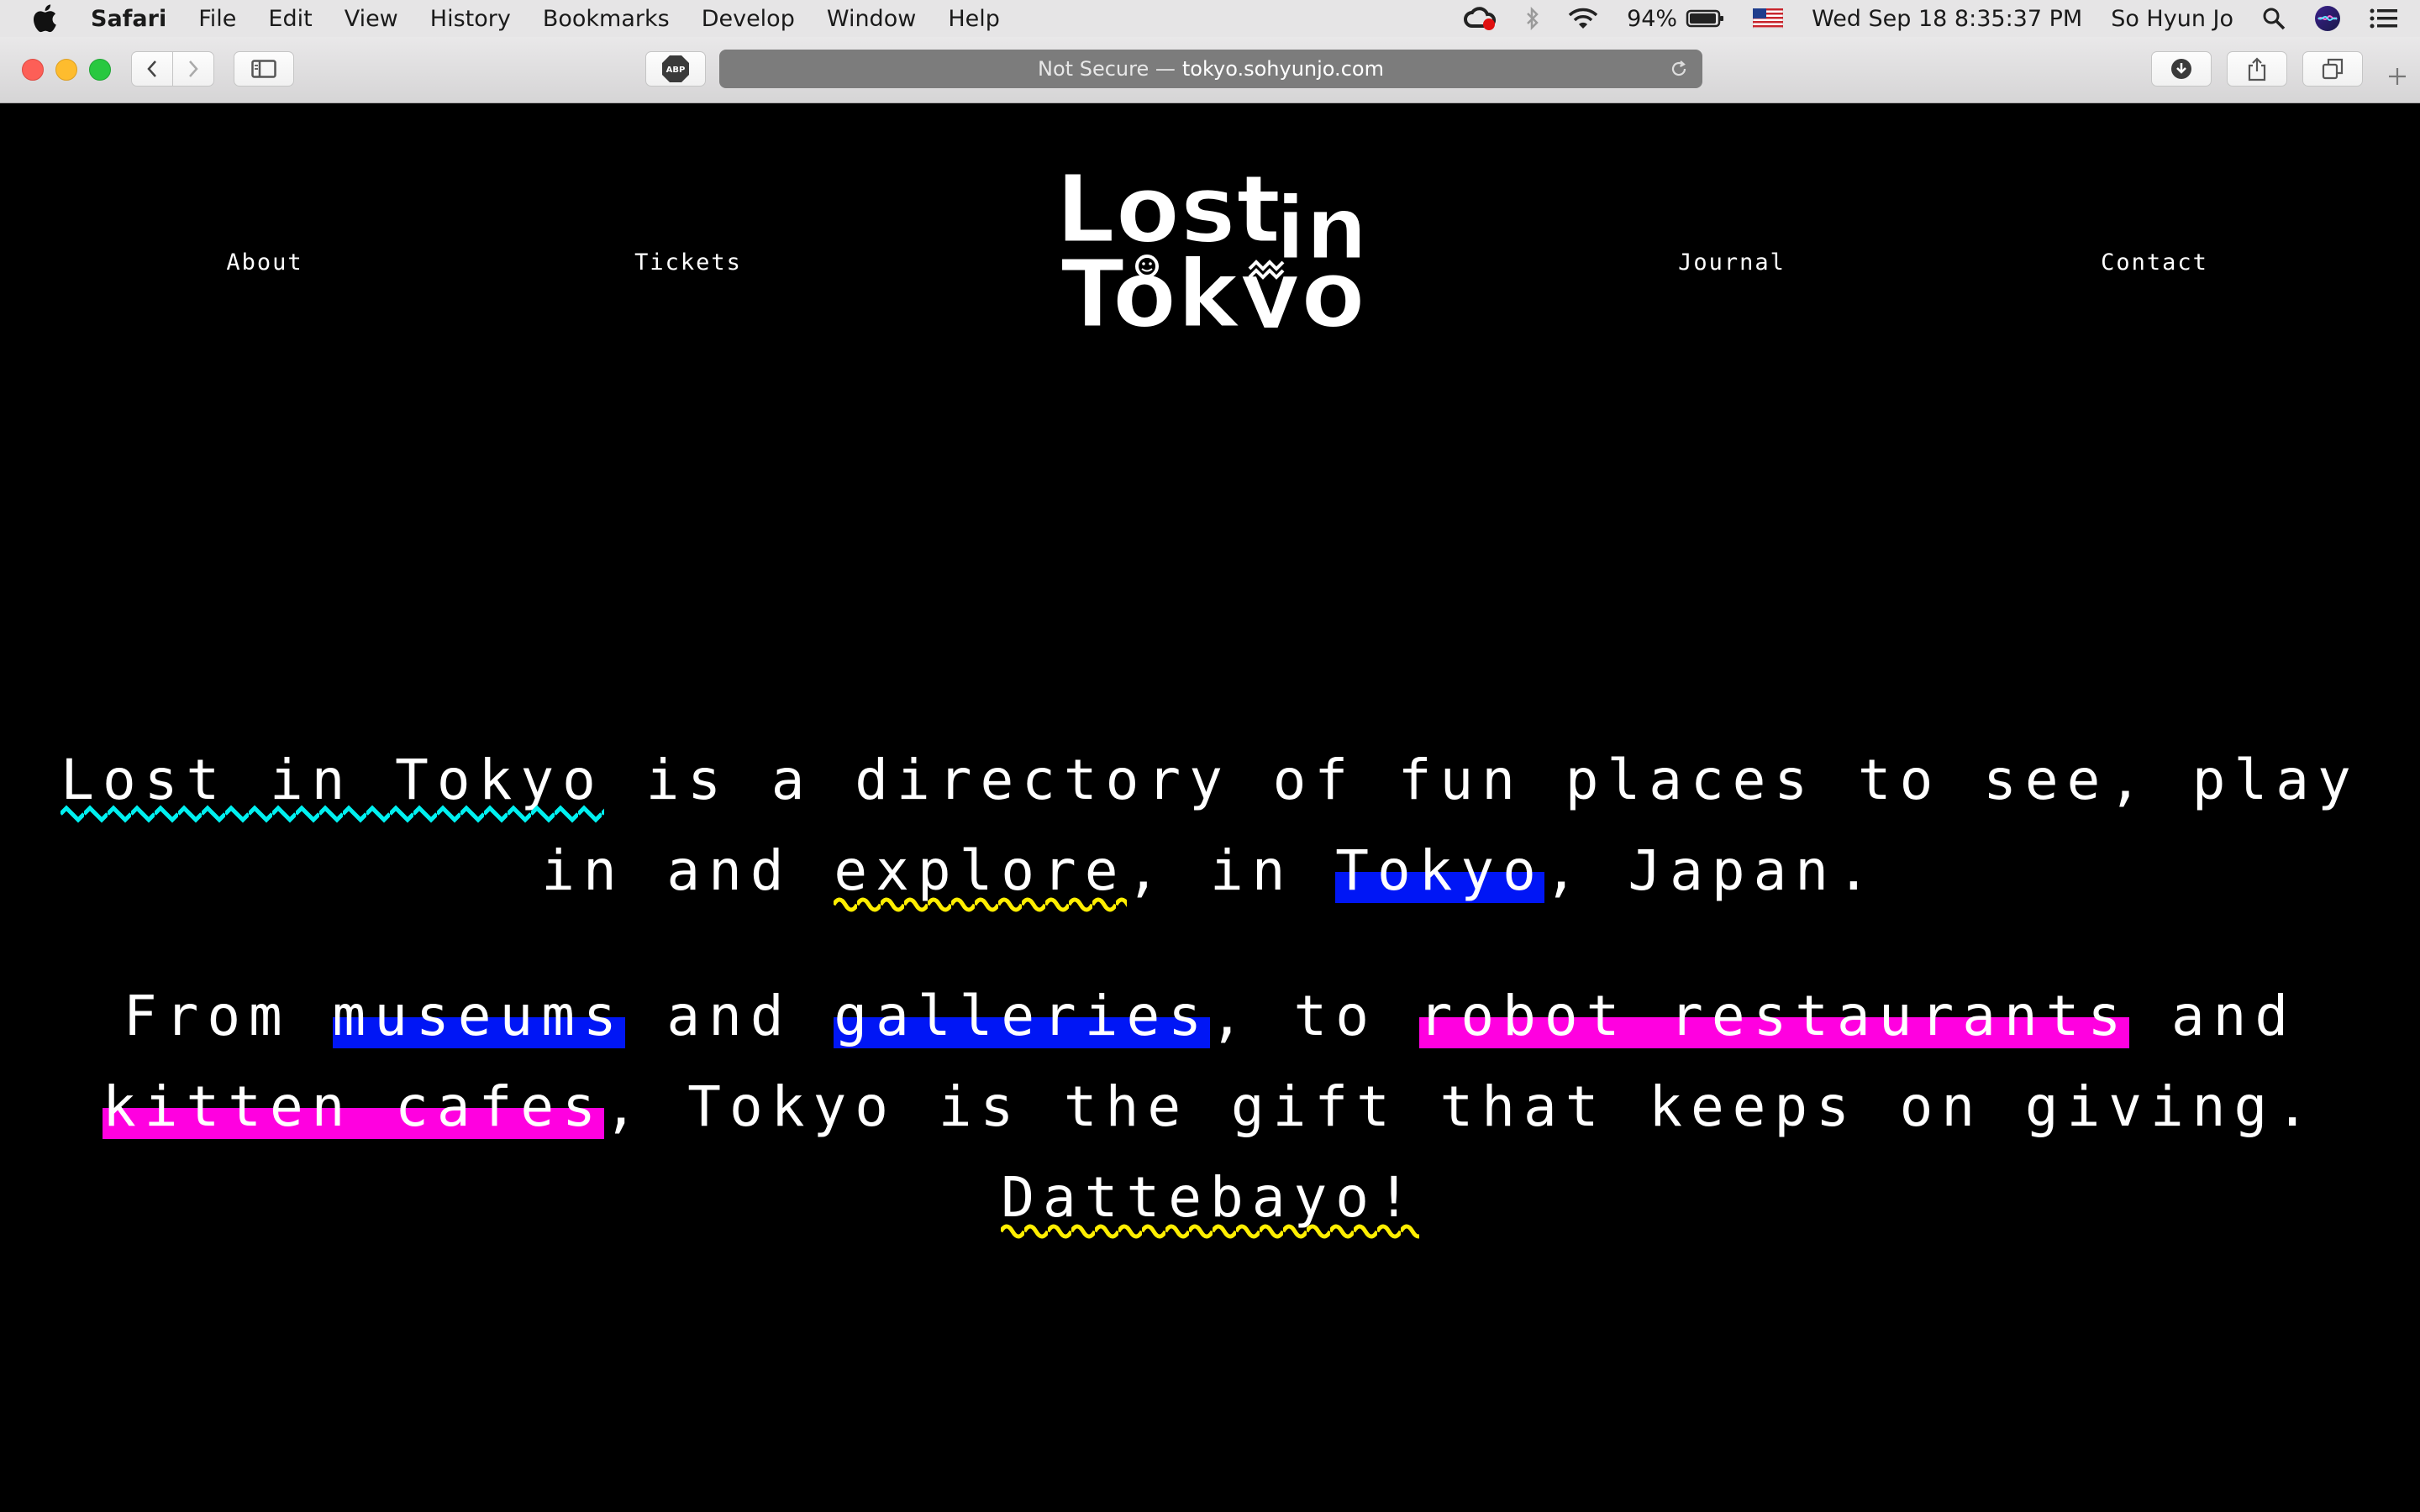 Image resolution: width=2420 pixels, height=1512 pixels. What do you see at coordinates (1711, 870) in the screenshot?
I see `intro-text: , Japan.` at bounding box center [1711, 870].